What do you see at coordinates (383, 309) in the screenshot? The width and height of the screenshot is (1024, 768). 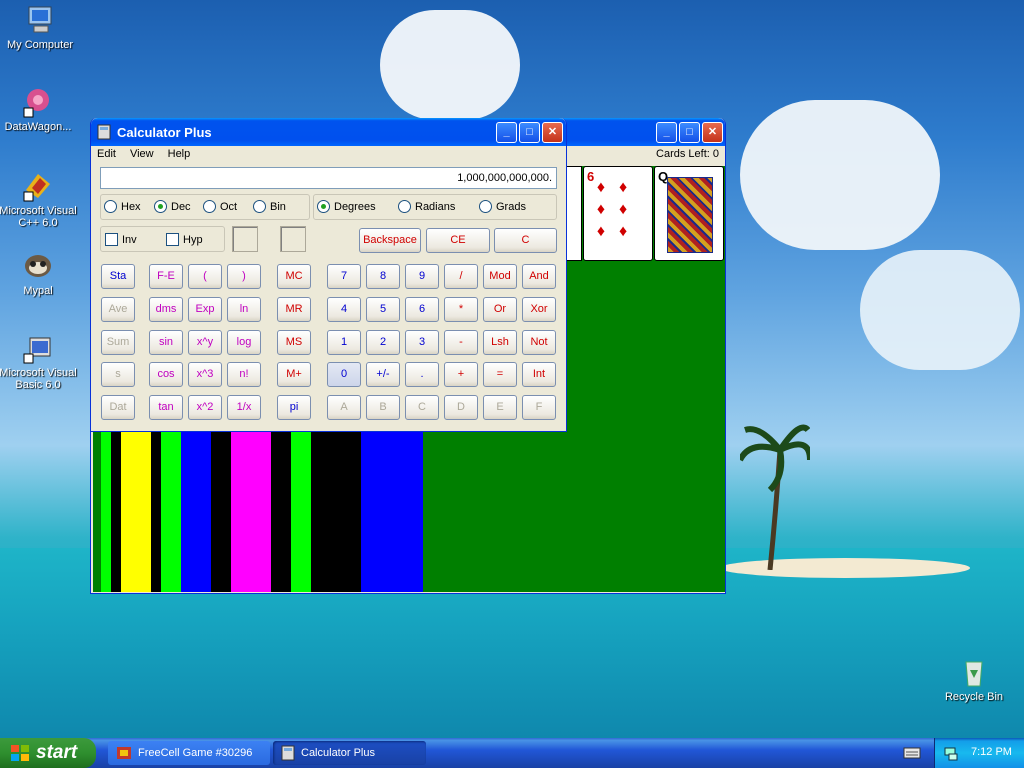 I see `digit-5-button: 5` at bounding box center [383, 309].